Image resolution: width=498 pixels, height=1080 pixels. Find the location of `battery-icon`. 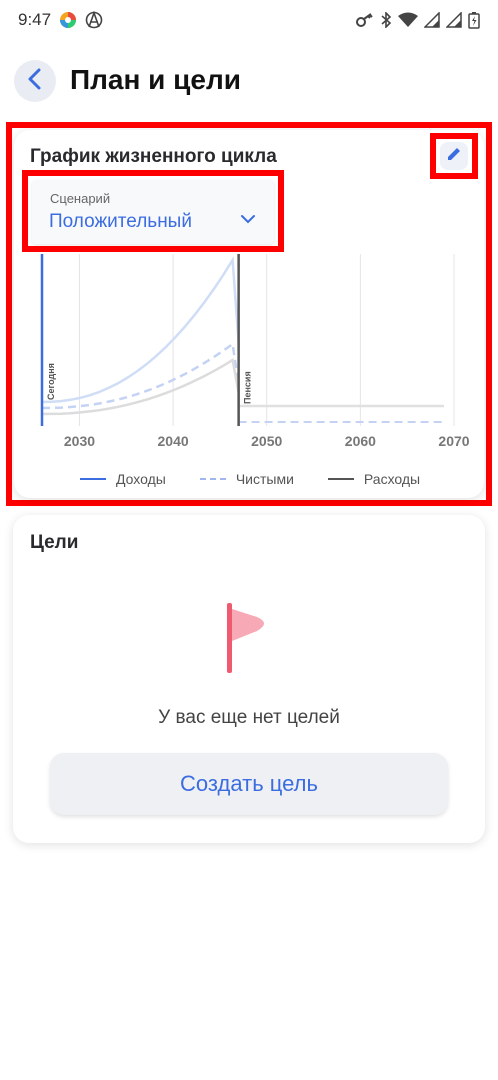

battery-icon is located at coordinates (474, 20).